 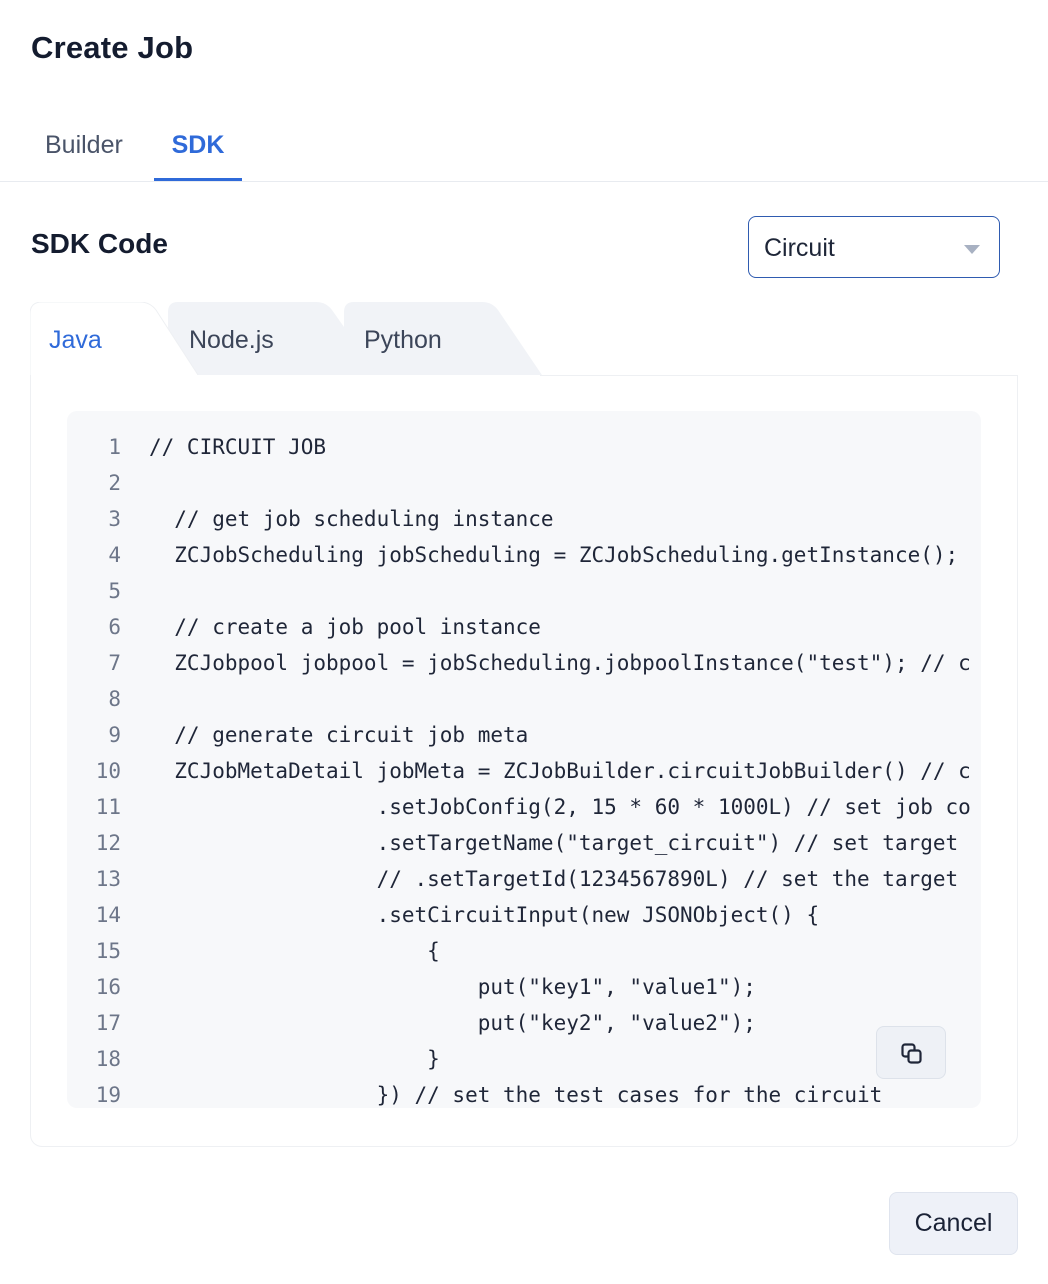 What do you see at coordinates (524, 447) in the screenshot?
I see `code-line: 1 // CIRCUIT JOB` at bounding box center [524, 447].